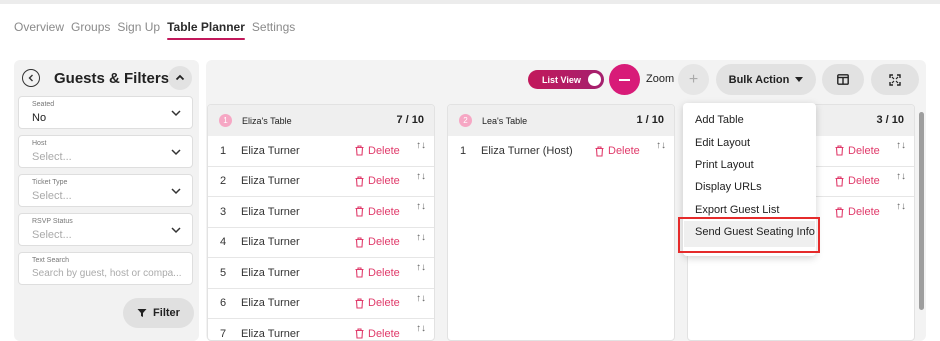  I want to click on zoom-in-button: +, so click(693, 79).